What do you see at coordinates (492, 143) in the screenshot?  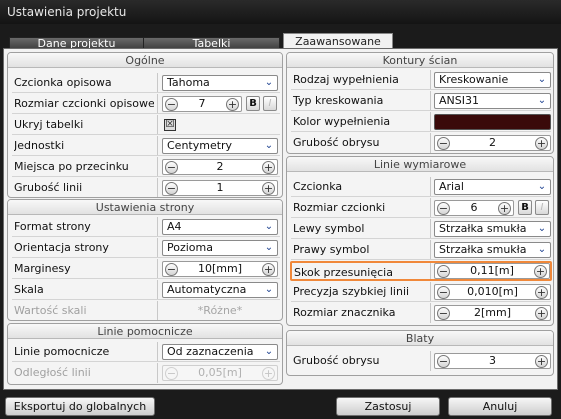 I see `outline-width-stepper: − 2 +` at bounding box center [492, 143].